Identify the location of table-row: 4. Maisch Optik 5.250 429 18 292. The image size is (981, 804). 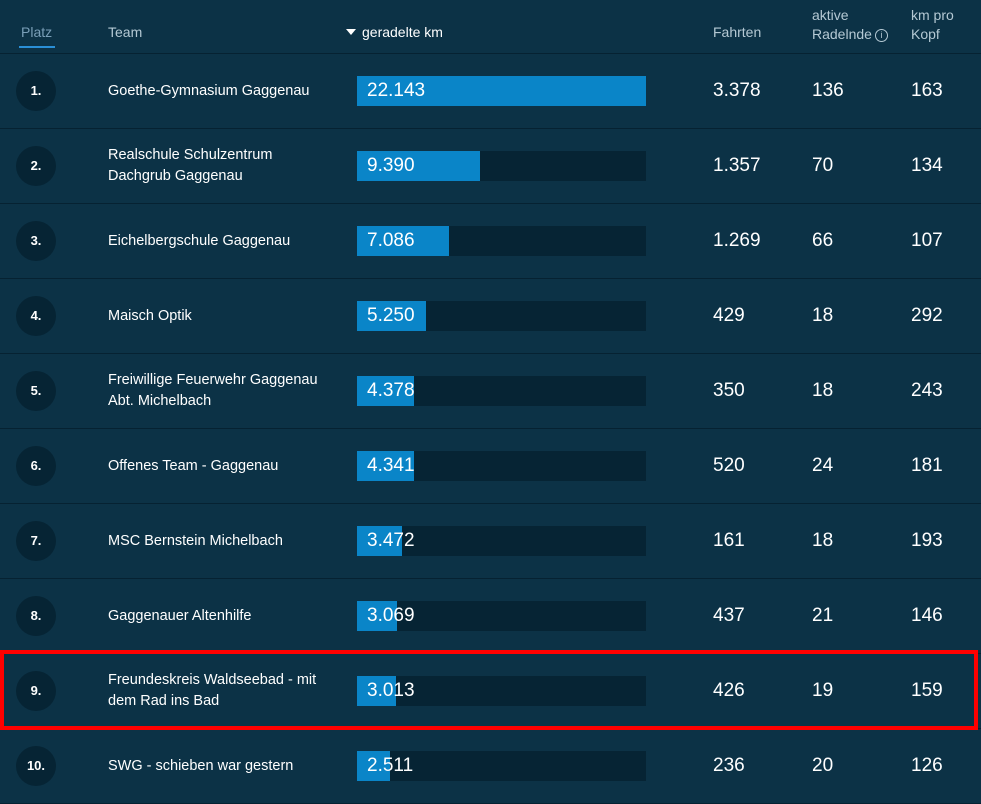
(490, 316).